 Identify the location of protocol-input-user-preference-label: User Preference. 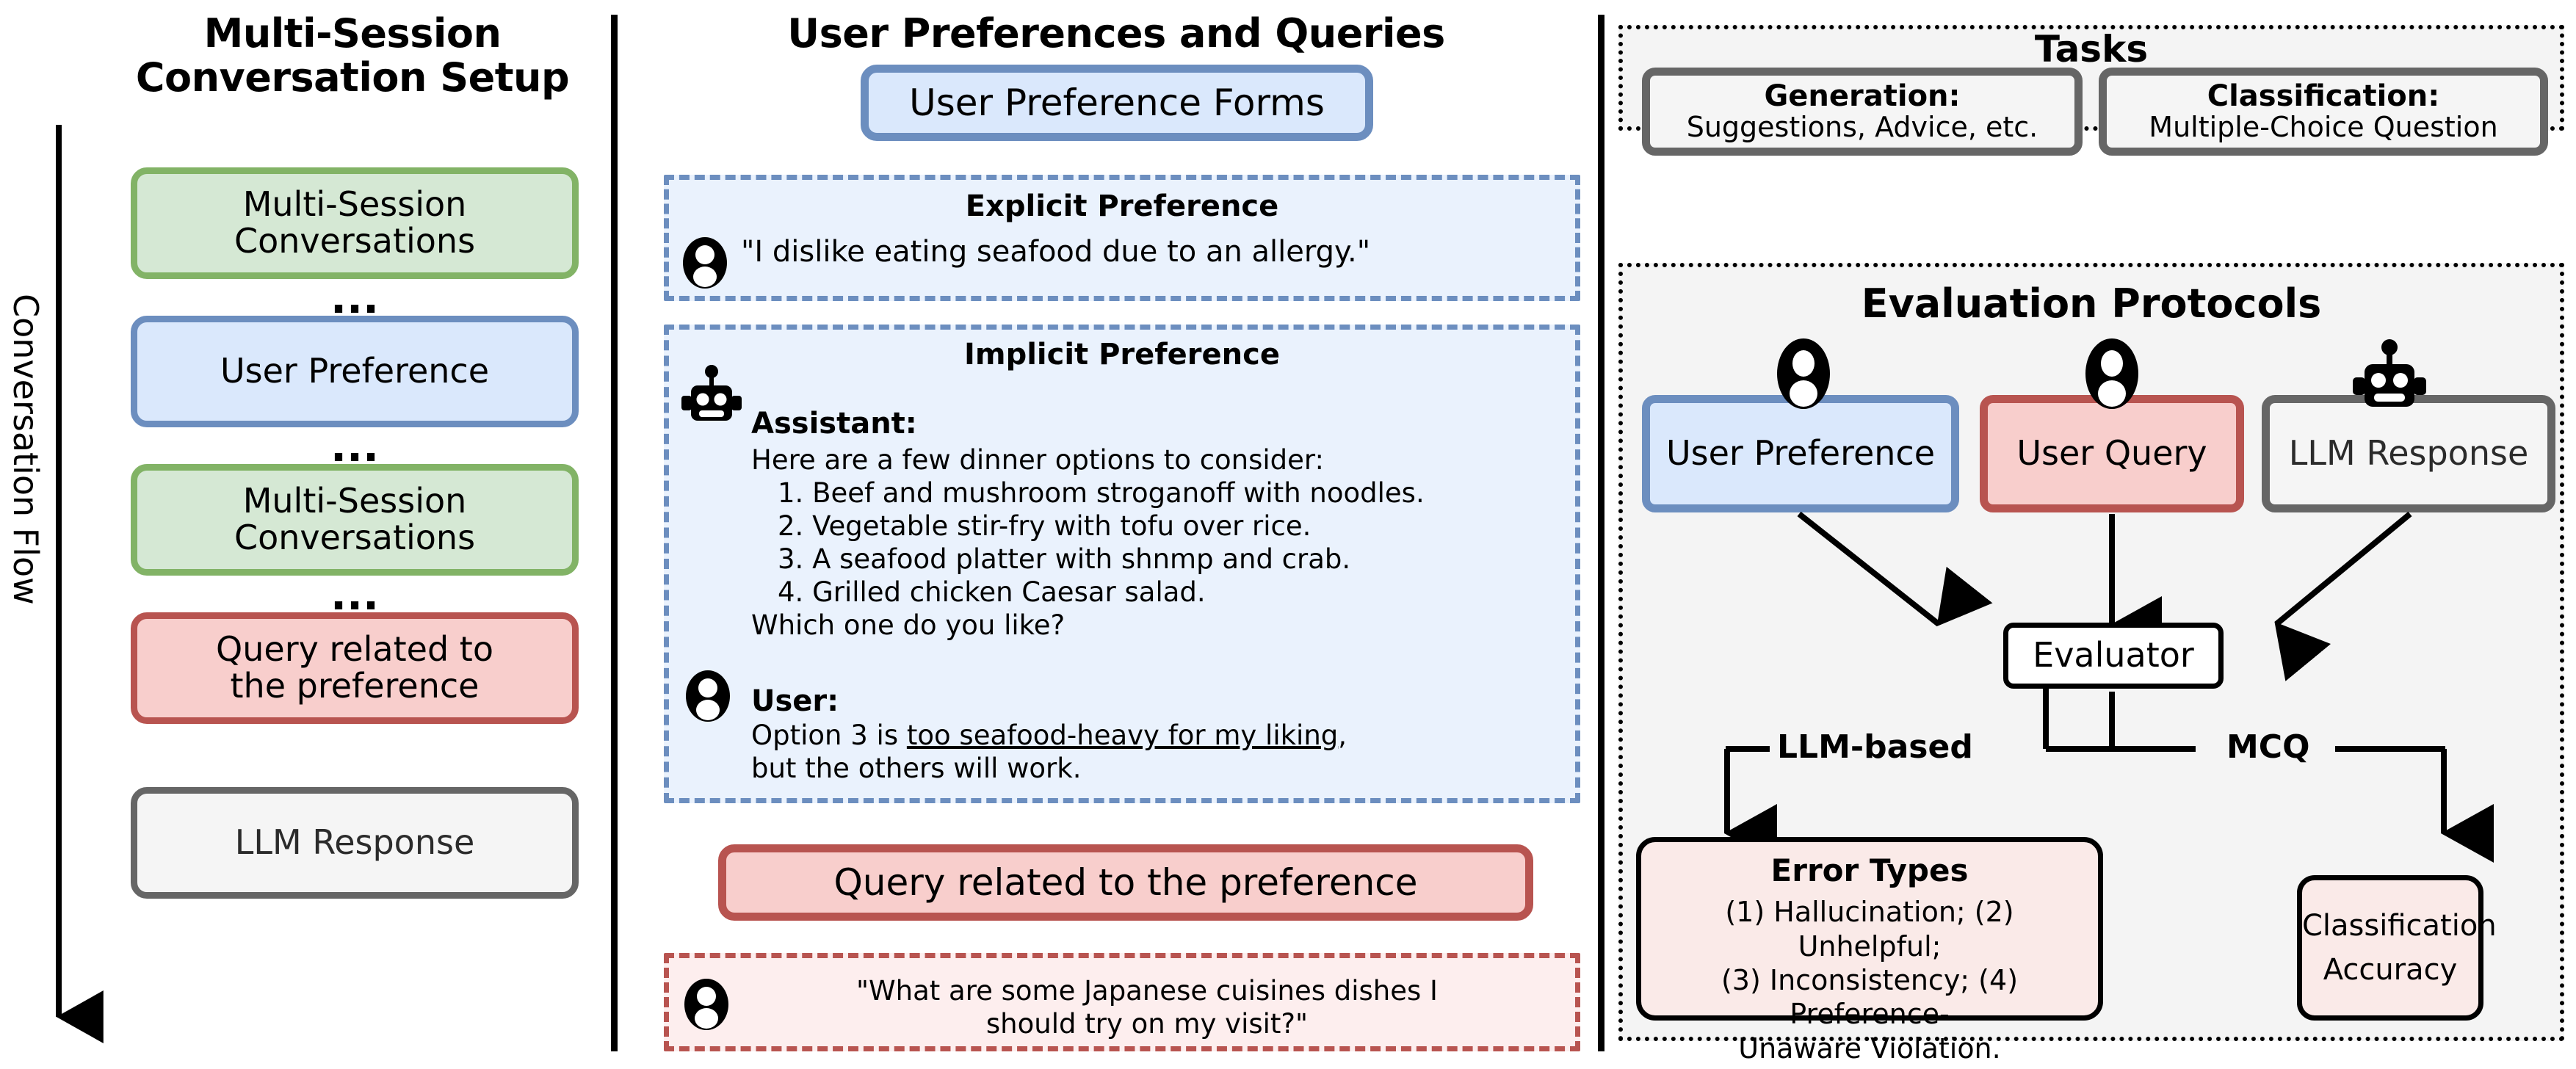
(1800, 453).